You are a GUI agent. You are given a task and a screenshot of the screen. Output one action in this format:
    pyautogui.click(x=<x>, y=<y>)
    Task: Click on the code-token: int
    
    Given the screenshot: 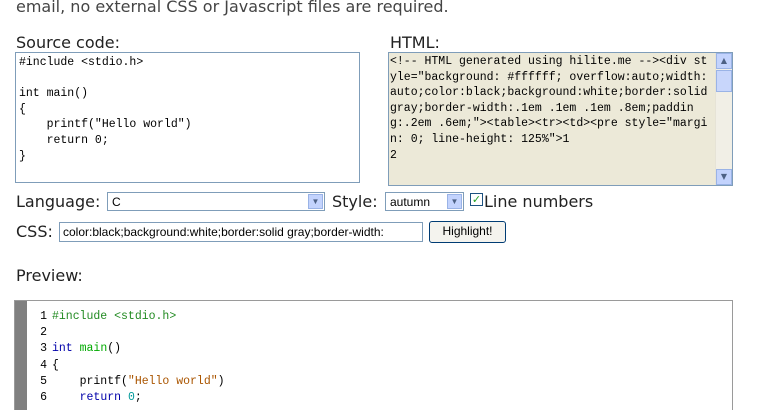 What is the action you would take?
    pyautogui.click(x=62, y=349)
    